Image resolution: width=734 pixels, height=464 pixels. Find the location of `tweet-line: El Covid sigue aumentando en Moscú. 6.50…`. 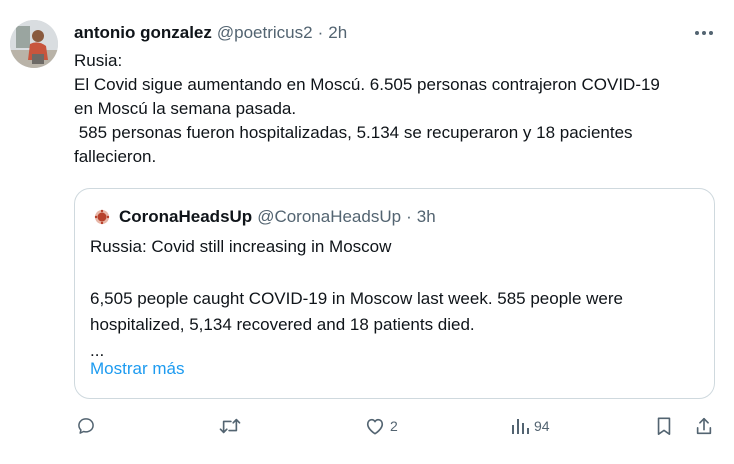

tweet-line: El Covid sigue aumentando en Moscú. 6.50… is located at coordinates (367, 84).